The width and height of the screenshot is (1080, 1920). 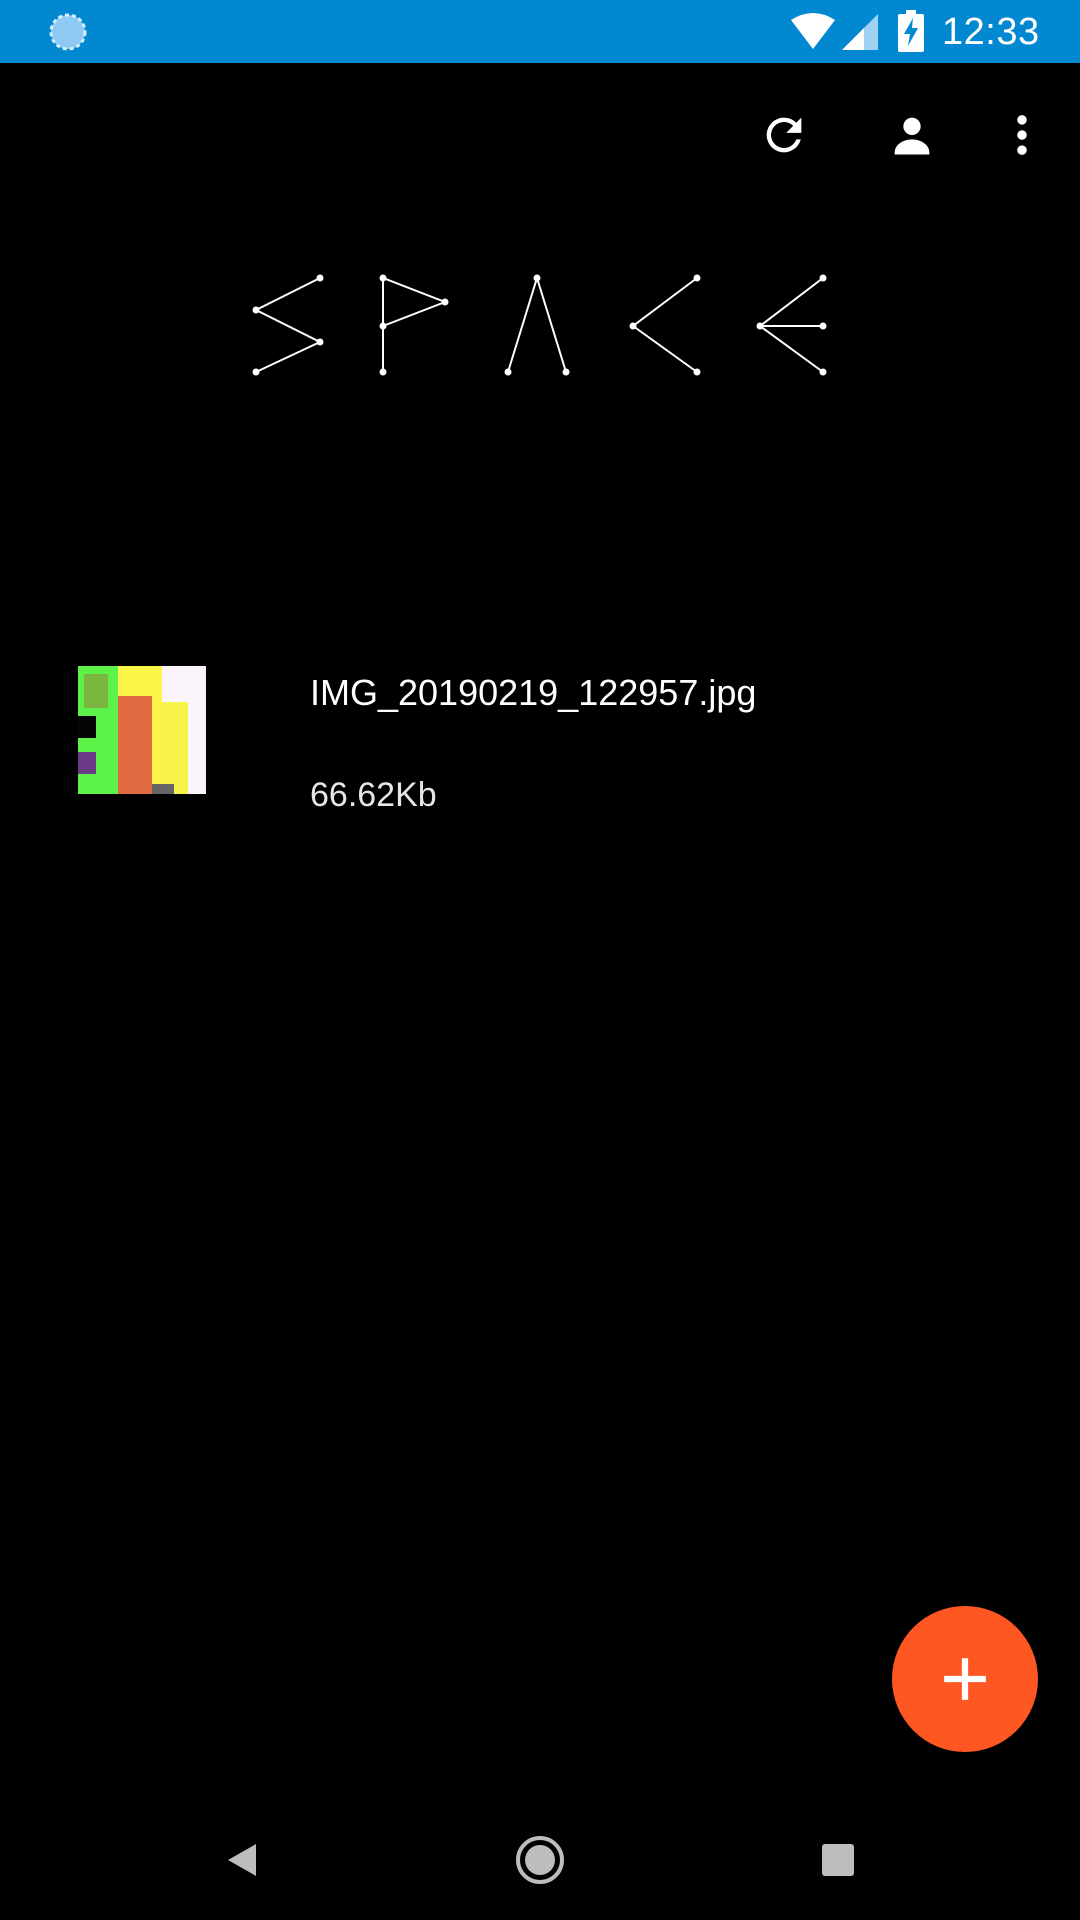 I want to click on recents-button, so click(x=838, y=1860).